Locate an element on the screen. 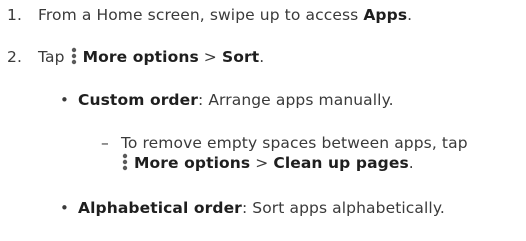 The height and width of the screenshot is (241, 526). sort-term: Sort is located at coordinates (240, 57).